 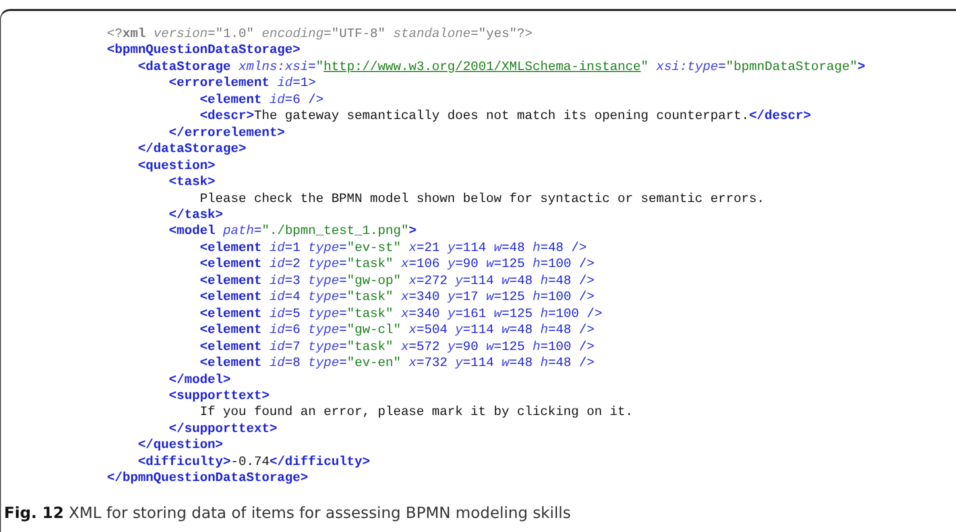 What do you see at coordinates (287, 513) in the screenshot?
I see `figure-caption: Fig. 12 XML for storing data of items for assessing BPMN modeling skills` at bounding box center [287, 513].